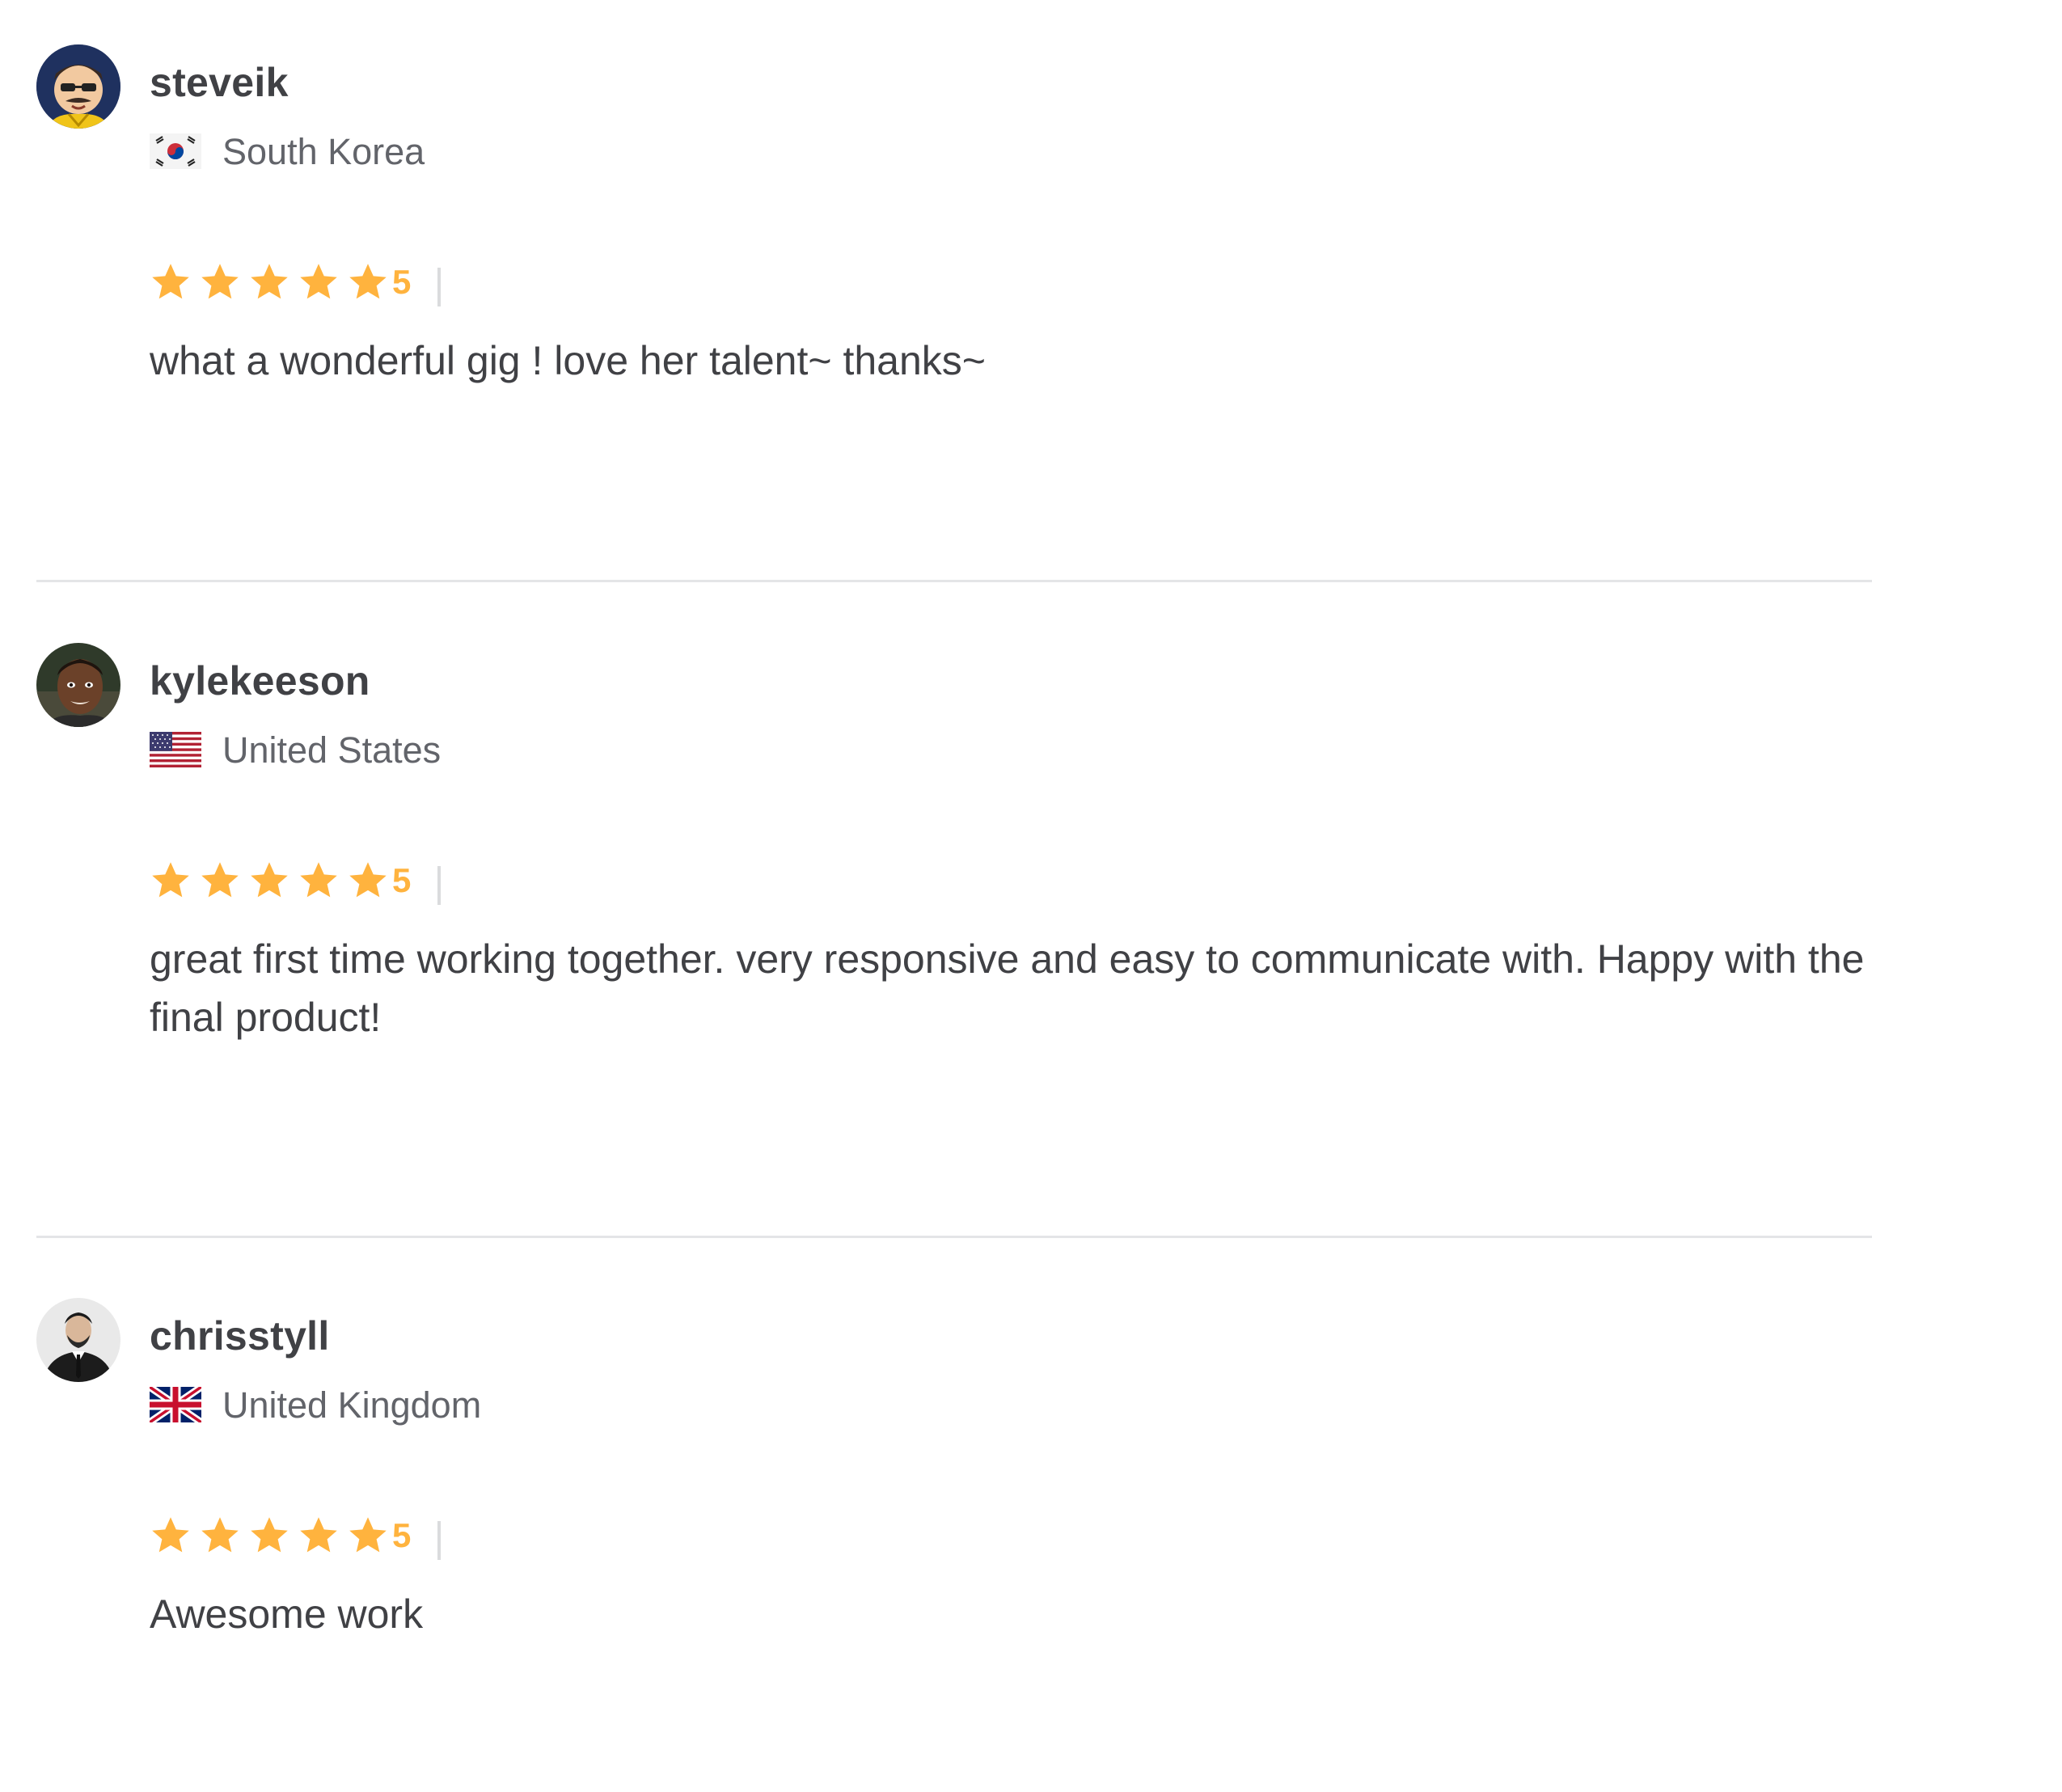  I want to click on username: kylekeeson, so click(260, 680).